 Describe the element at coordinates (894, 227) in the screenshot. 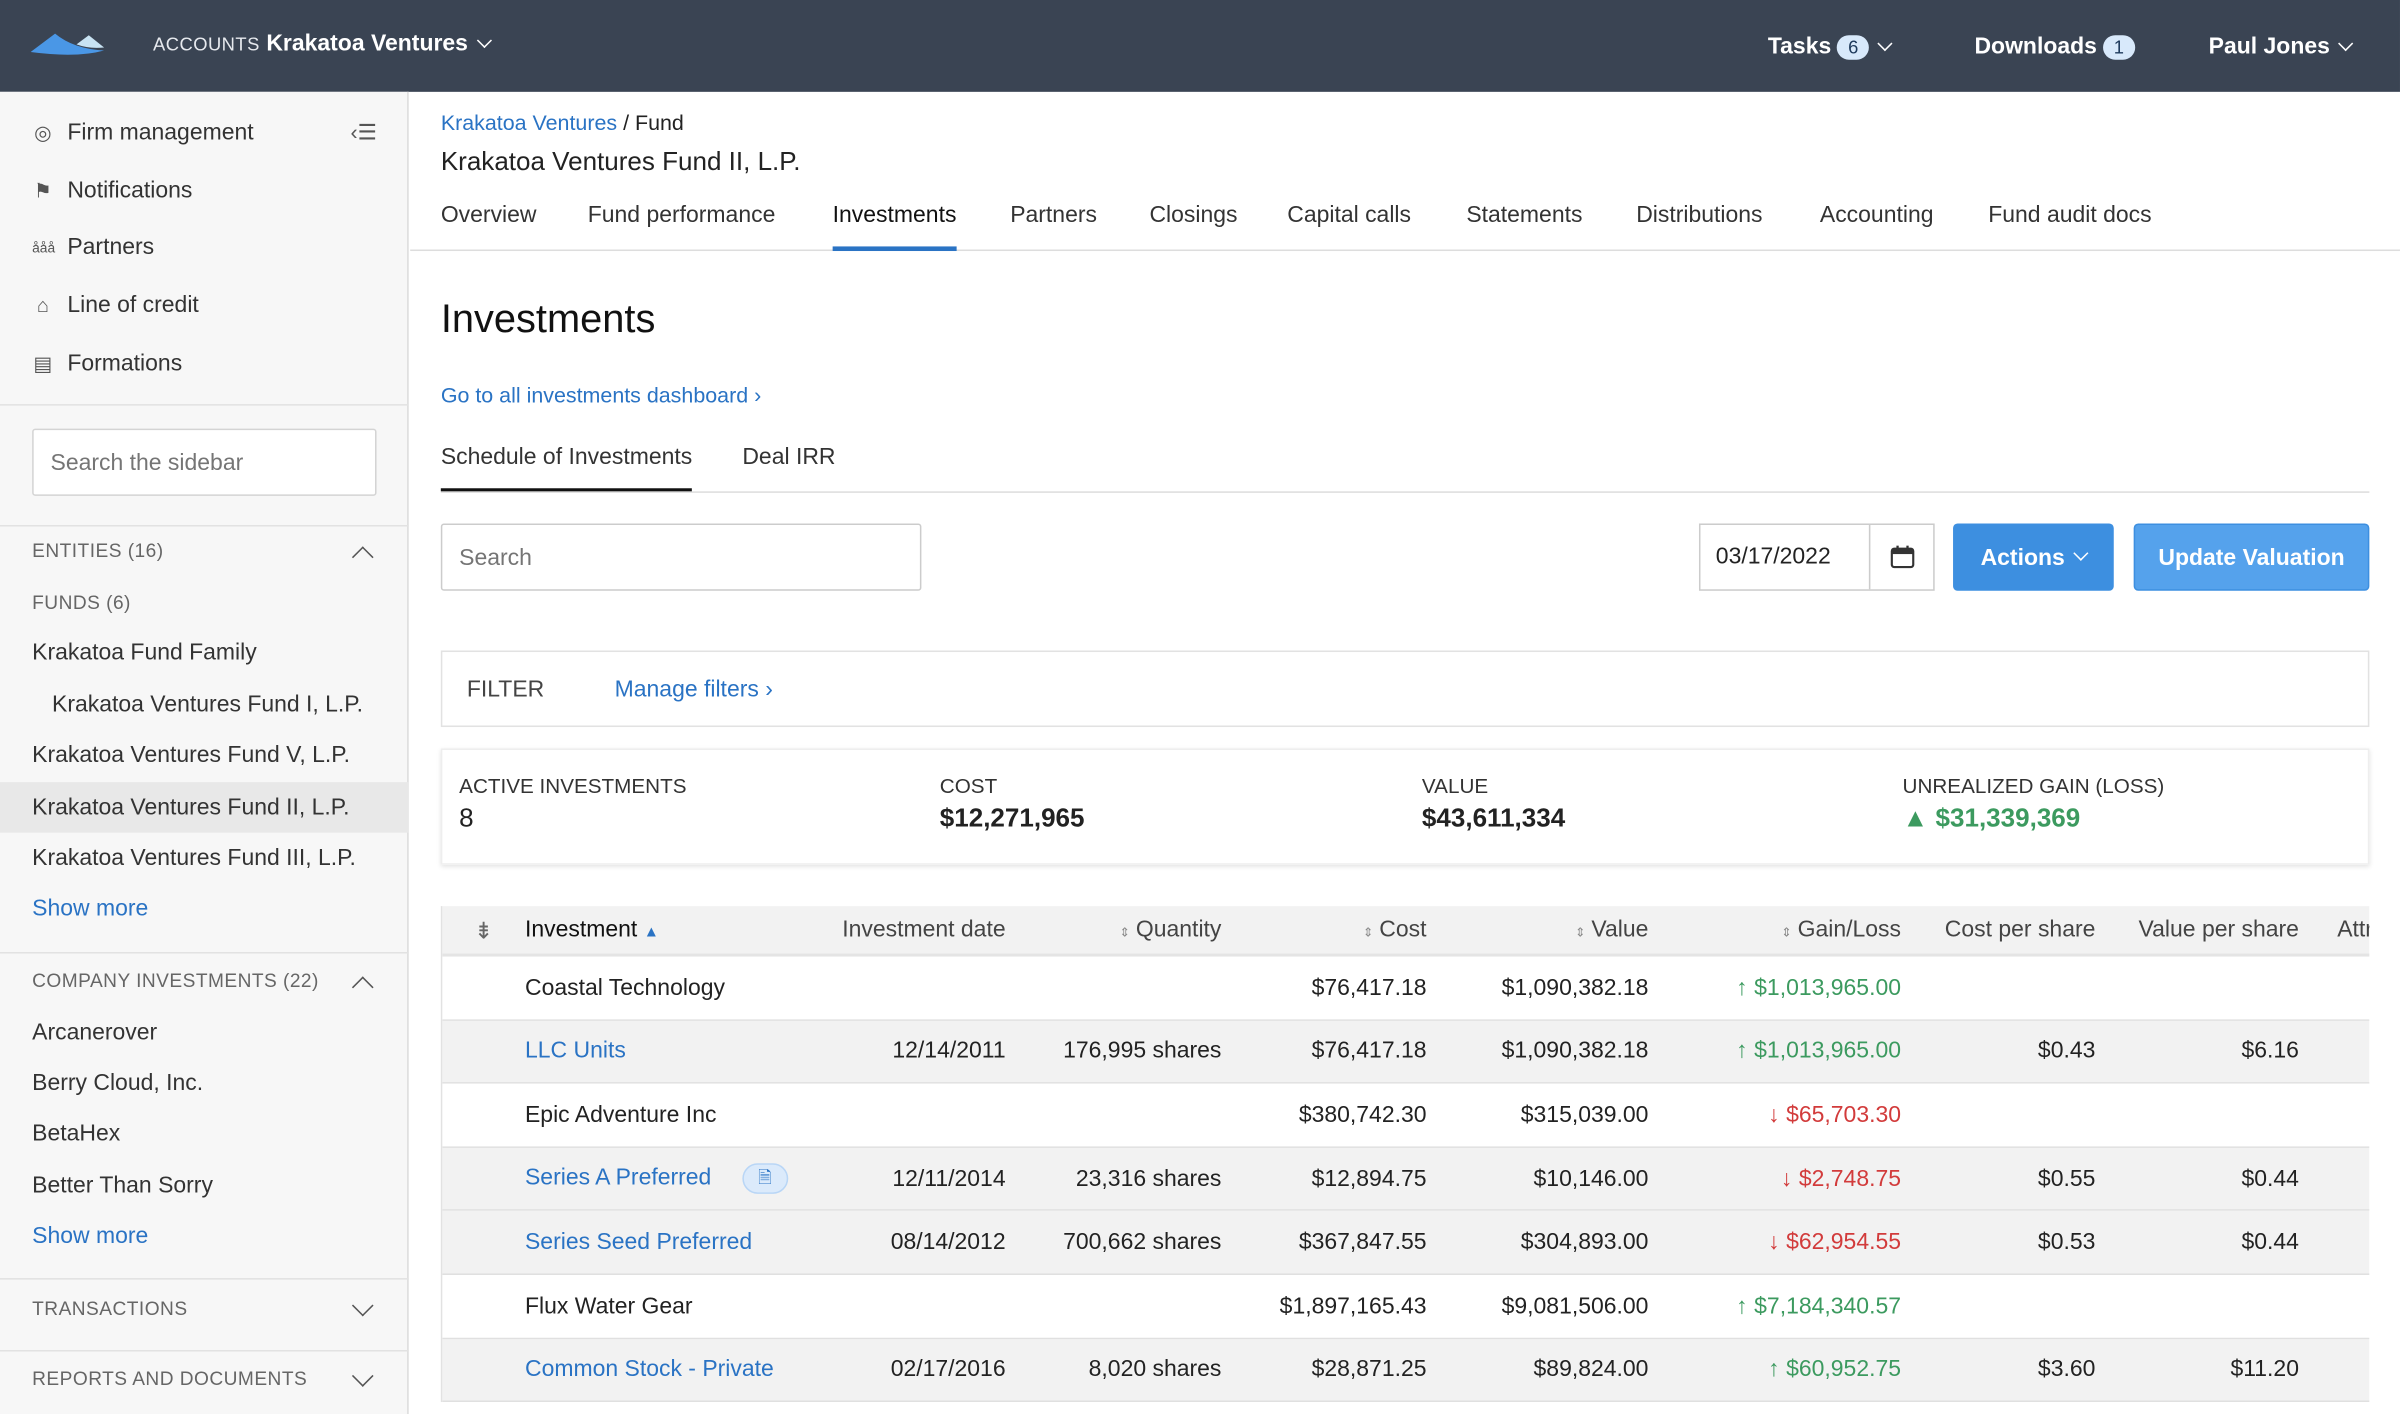

I see `tab-investments: Investments` at that location.